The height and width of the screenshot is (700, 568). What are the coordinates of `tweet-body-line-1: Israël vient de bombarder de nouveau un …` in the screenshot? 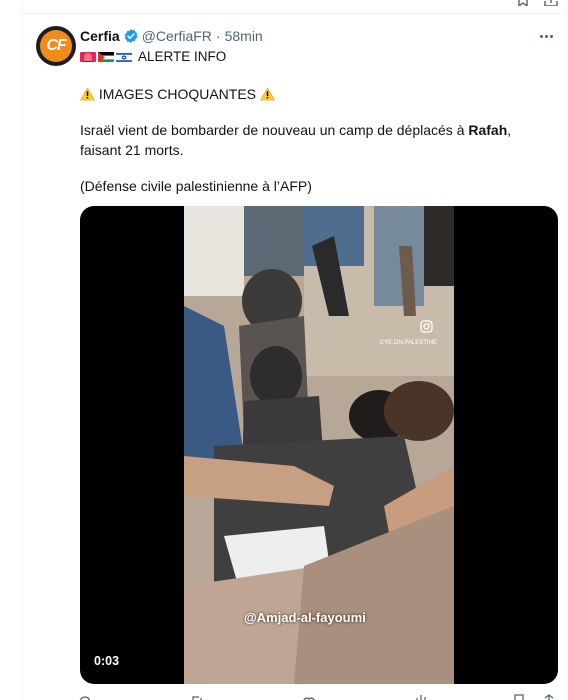 It's located at (295, 130).